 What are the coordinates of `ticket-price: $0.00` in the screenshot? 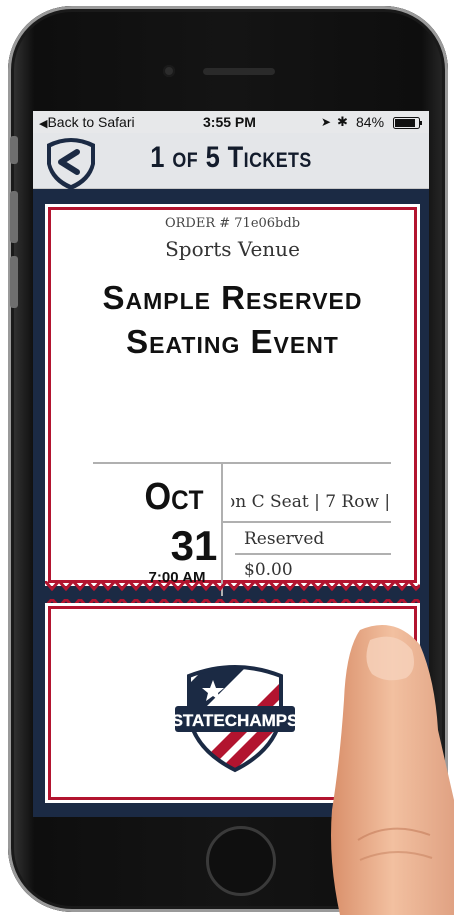 It's located at (268, 570).